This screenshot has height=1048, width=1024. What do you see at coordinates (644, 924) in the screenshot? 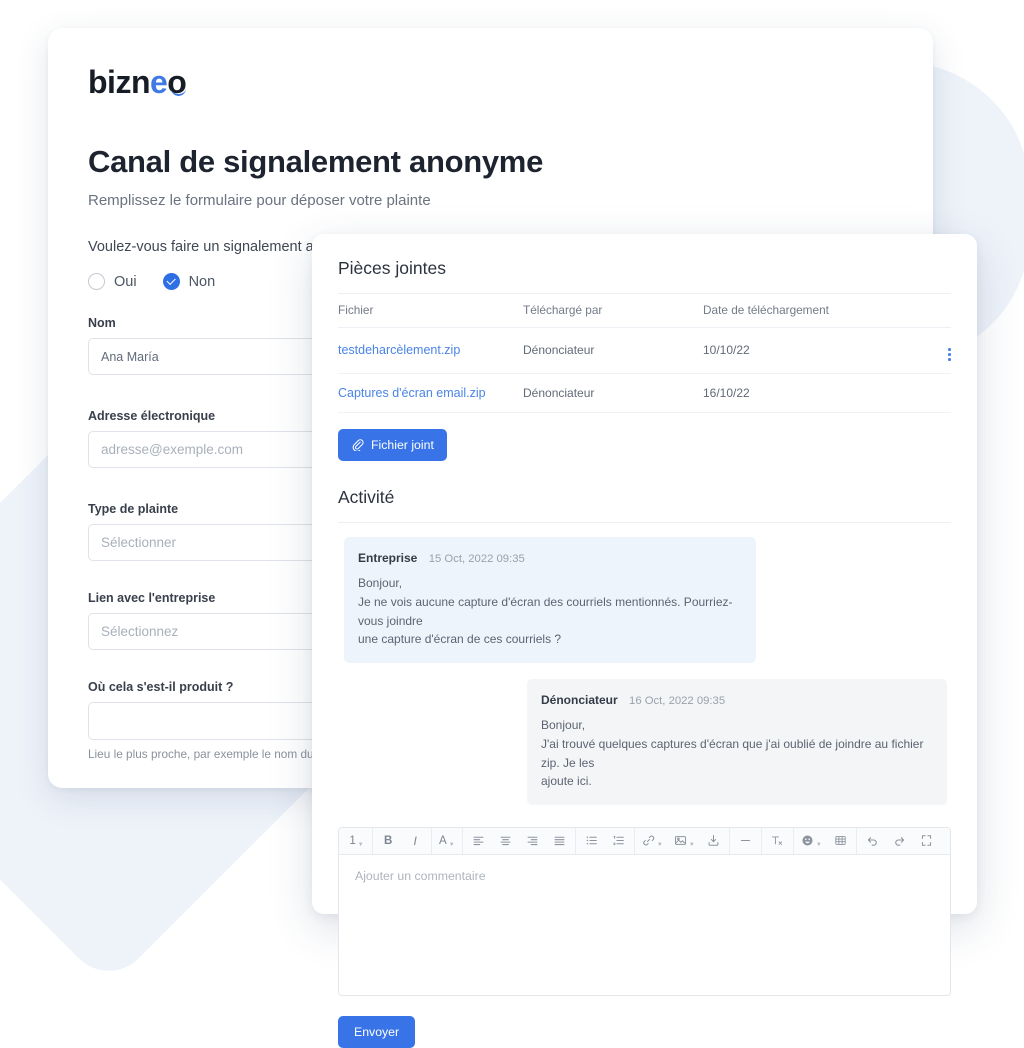
I see `comment-input: Ajouter un commentaire` at bounding box center [644, 924].